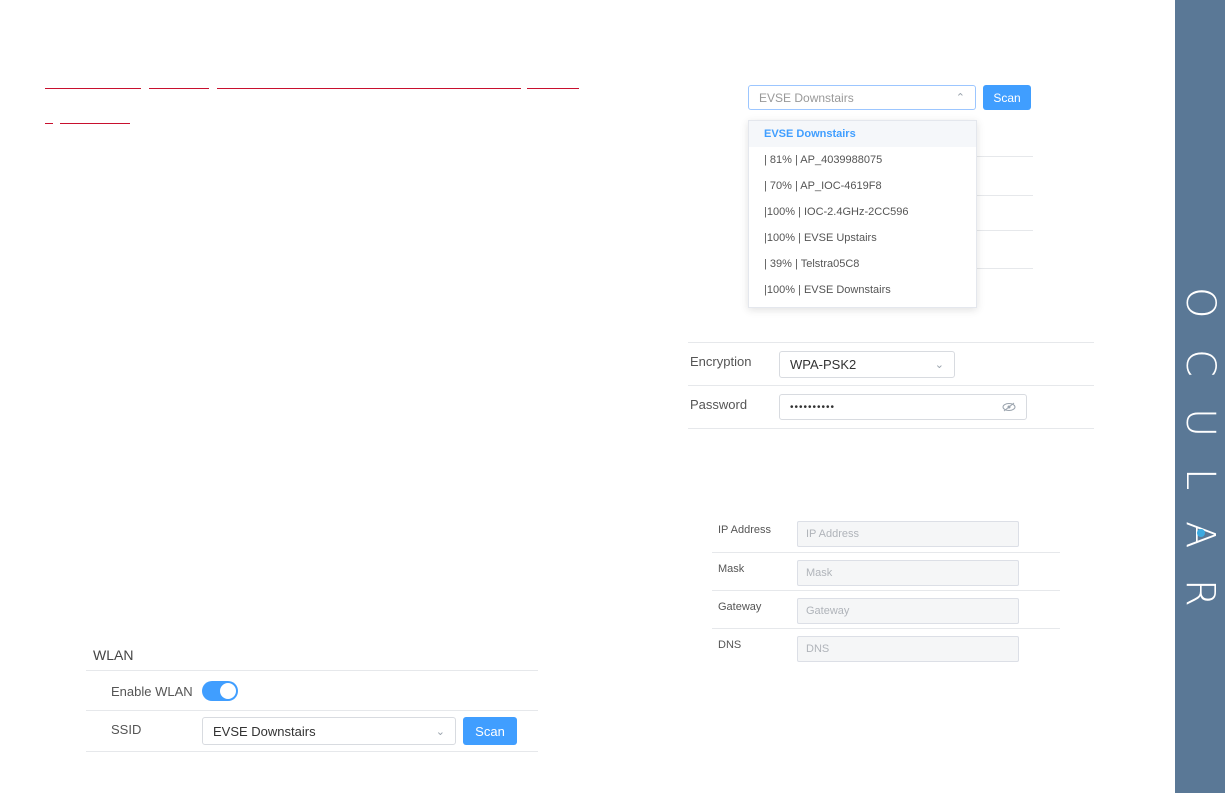 This screenshot has width=1225, height=793. What do you see at coordinates (1200, 479) in the screenshot?
I see `brand-letter: L` at bounding box center [1200, 479].